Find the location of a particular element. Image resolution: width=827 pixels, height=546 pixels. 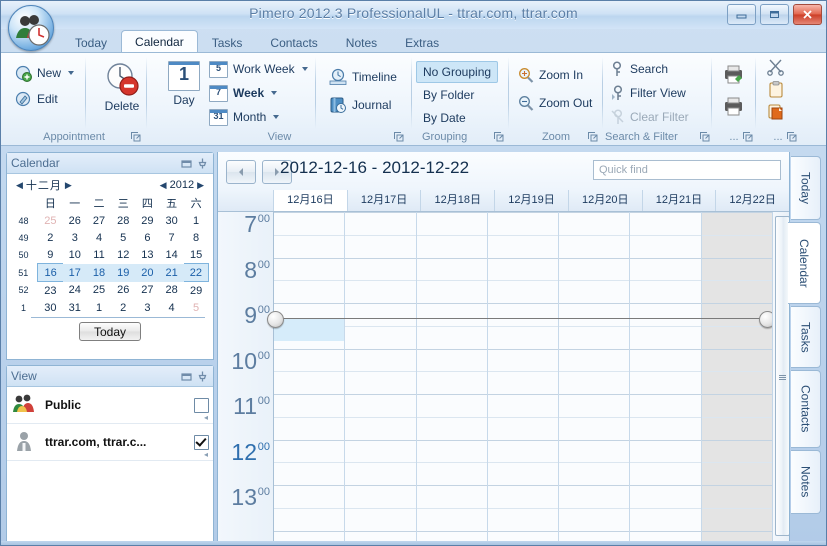

view-row-checkbox is located at coordinates (201, 442).